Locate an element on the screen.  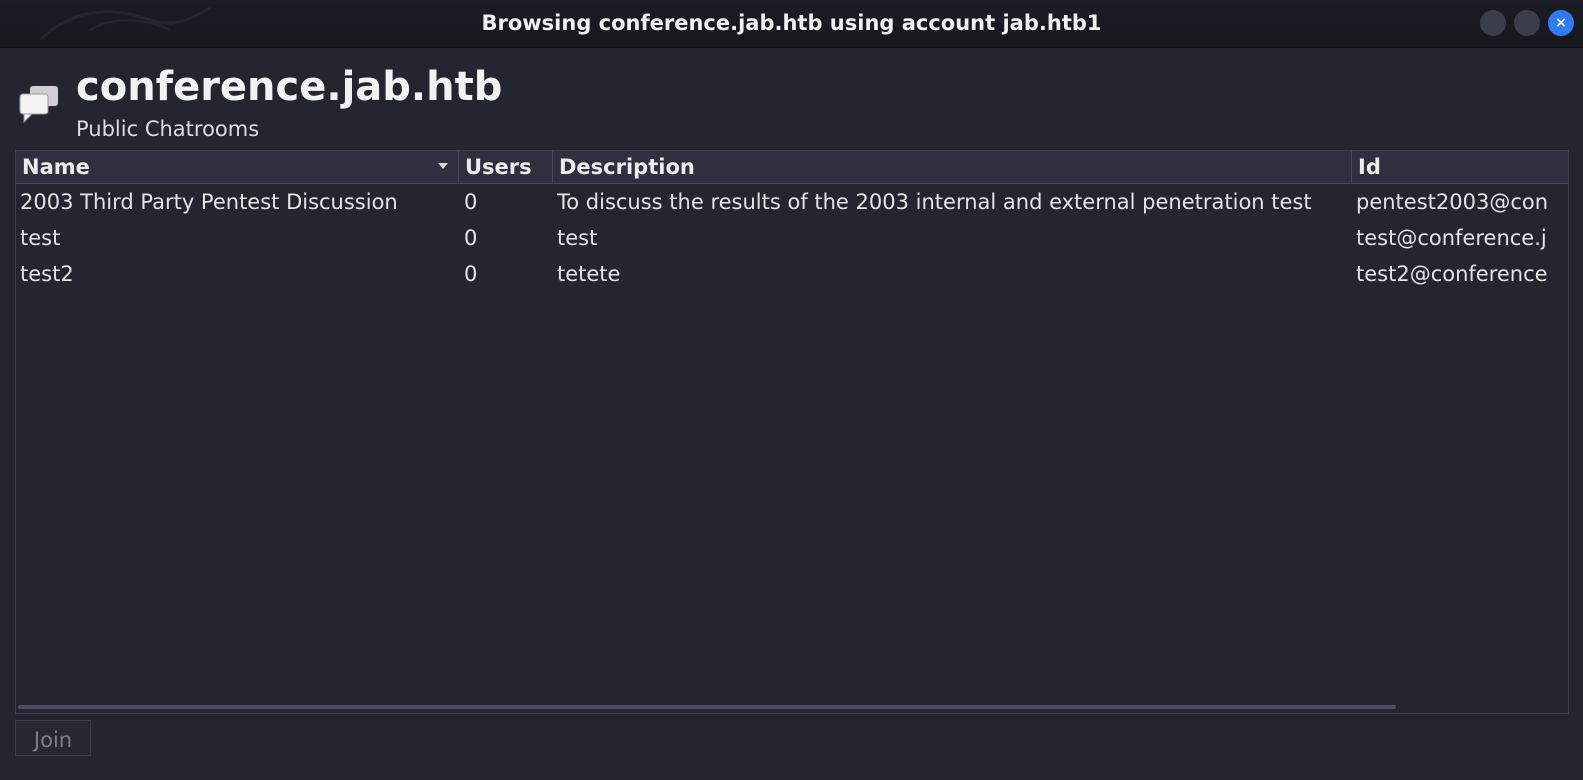
minimize-button is located at coordinates (1493, 23).